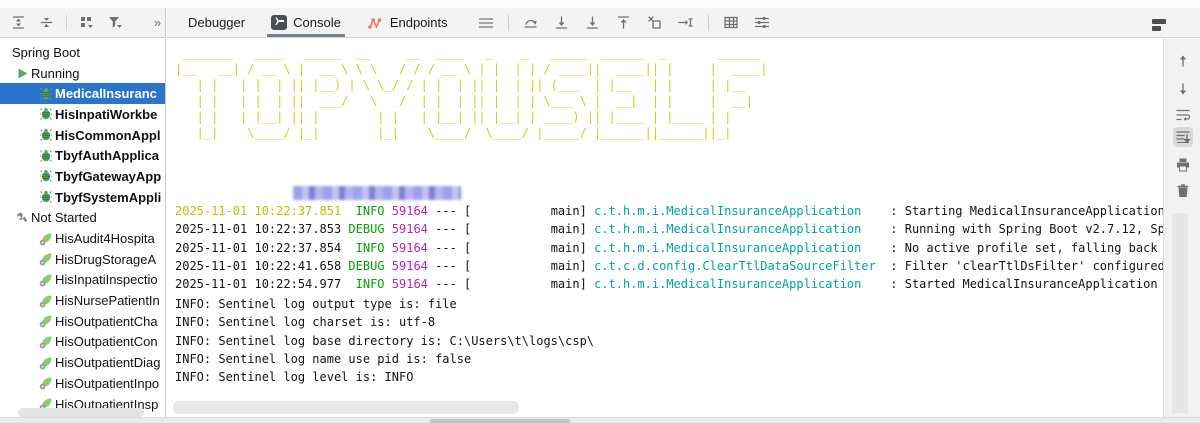 The image size is (1200, 423). What do you see at coordinates (107, 383) in the screenshot?
I see `tree-item-label: HisOutpatientInpo` at bounding box center [107, 383].